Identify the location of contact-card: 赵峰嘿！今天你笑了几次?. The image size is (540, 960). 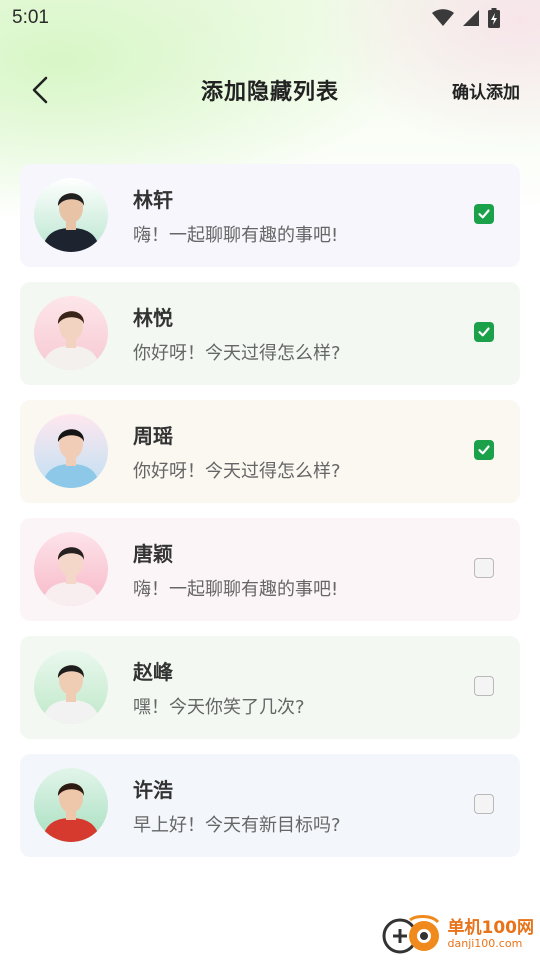
(270, 687).